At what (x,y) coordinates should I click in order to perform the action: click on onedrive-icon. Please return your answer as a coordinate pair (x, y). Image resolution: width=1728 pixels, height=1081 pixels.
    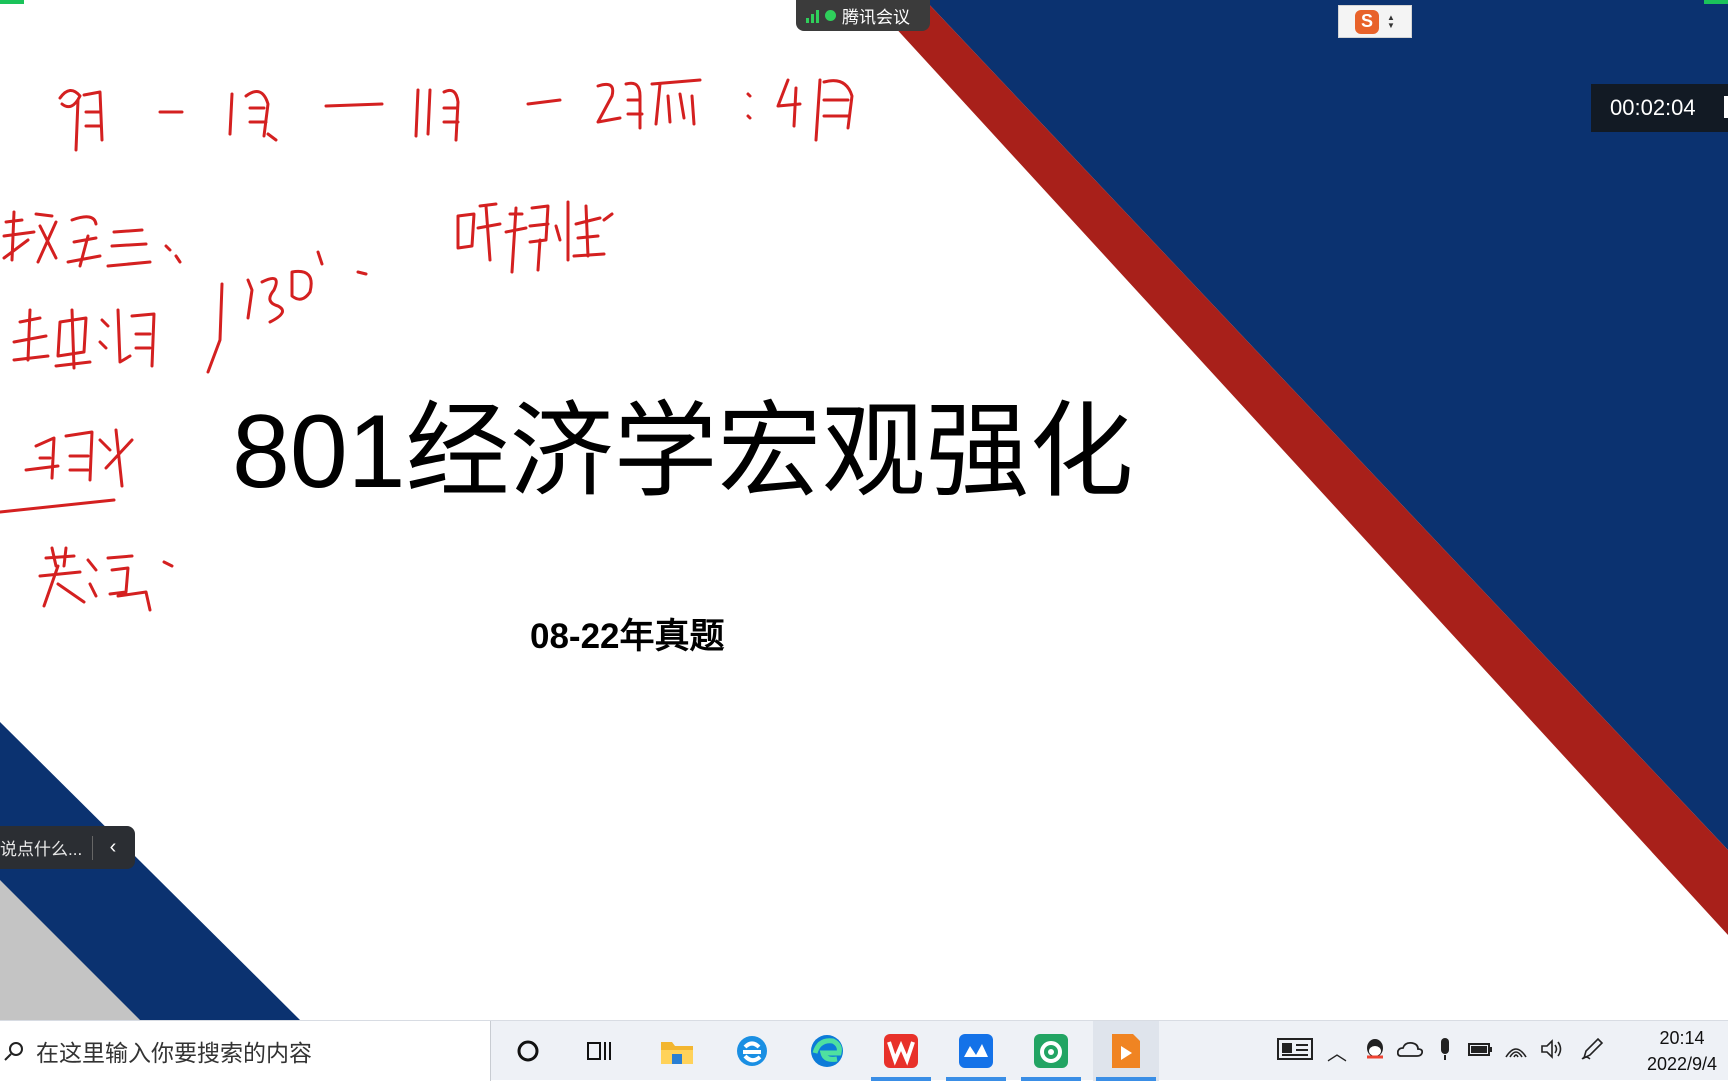
    Looking at the image, I should click on (1410, 1051).